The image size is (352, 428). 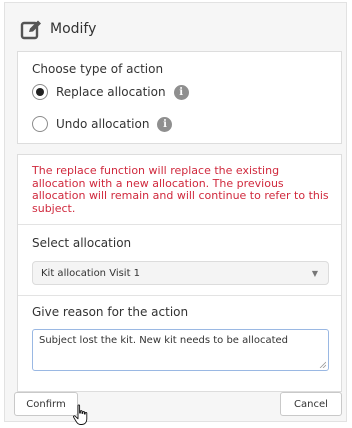 I want to click on allocation-select: Kit allocation Visit 1 ▼, so click(x=180, y=273).